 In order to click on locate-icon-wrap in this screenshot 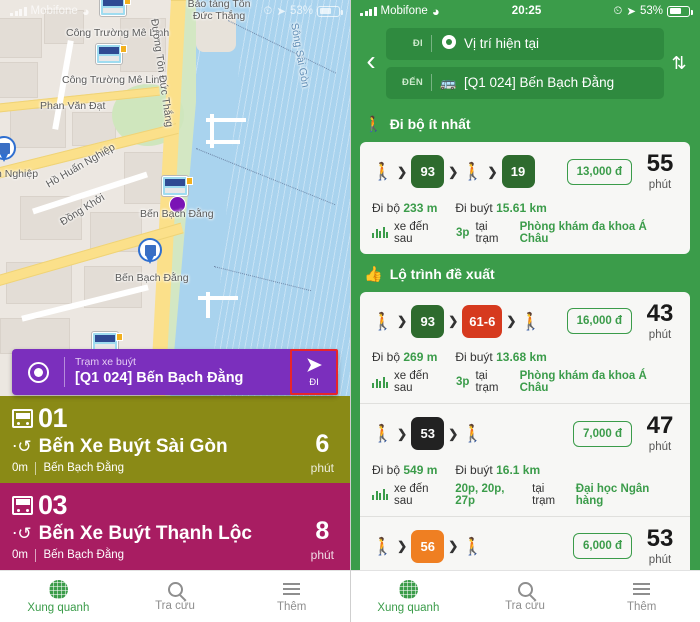, I will do `click(38, 372)`.